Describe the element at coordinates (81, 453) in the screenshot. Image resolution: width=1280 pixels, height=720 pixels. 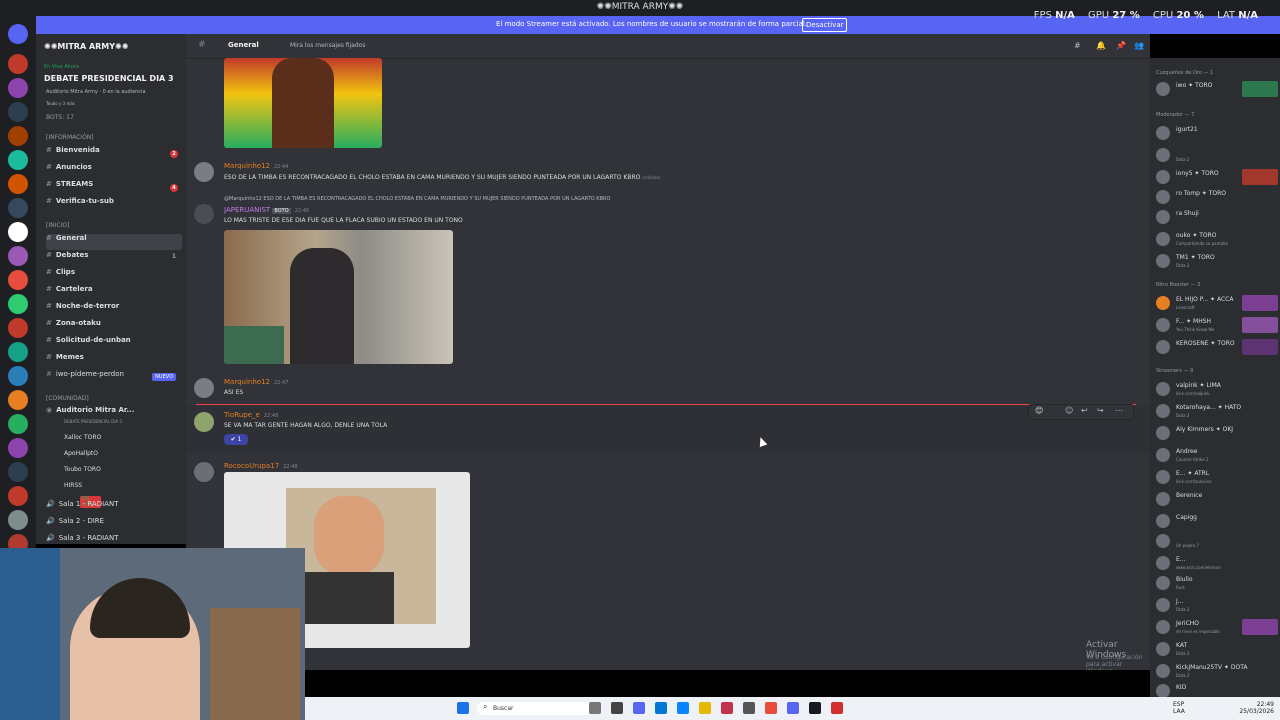
I see `voice-user: ApoHallptO` at that location.